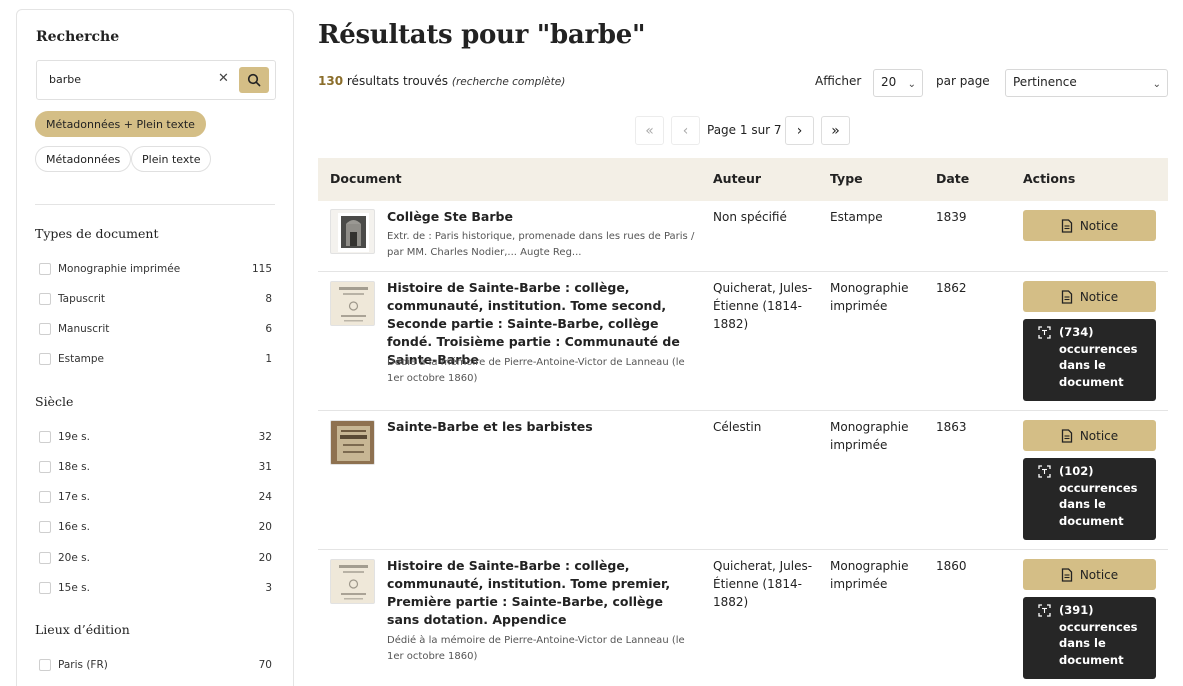  I want to click on facet-title-document-types: Types de document, so click(97, 233).